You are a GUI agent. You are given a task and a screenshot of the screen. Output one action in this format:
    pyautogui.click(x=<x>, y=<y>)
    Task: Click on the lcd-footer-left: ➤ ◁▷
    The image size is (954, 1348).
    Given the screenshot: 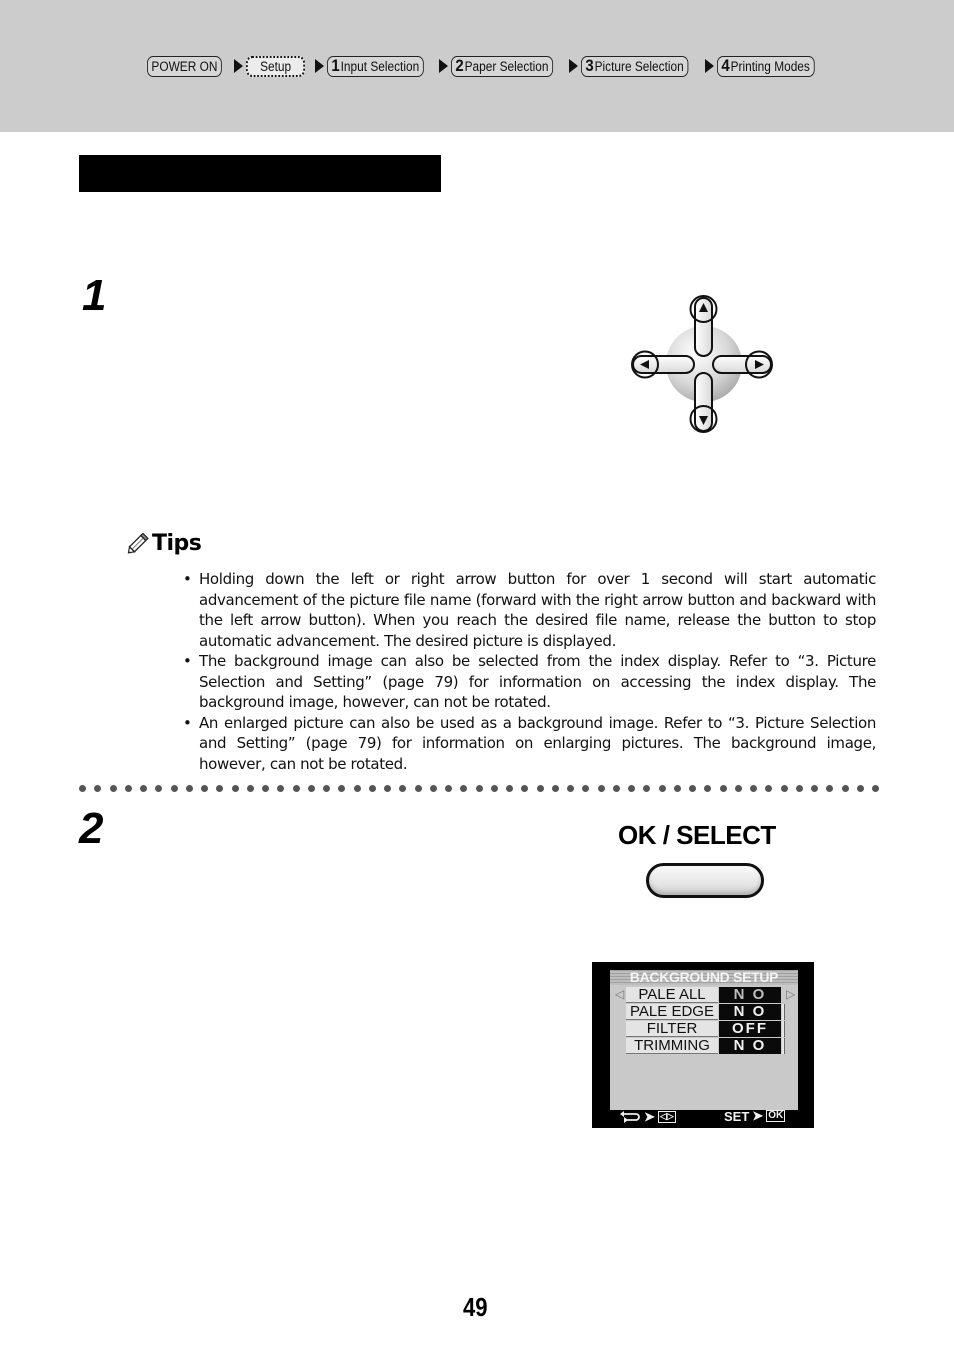 What is the action you would take?
    pyautogui.click(x=647, y=1117)
    